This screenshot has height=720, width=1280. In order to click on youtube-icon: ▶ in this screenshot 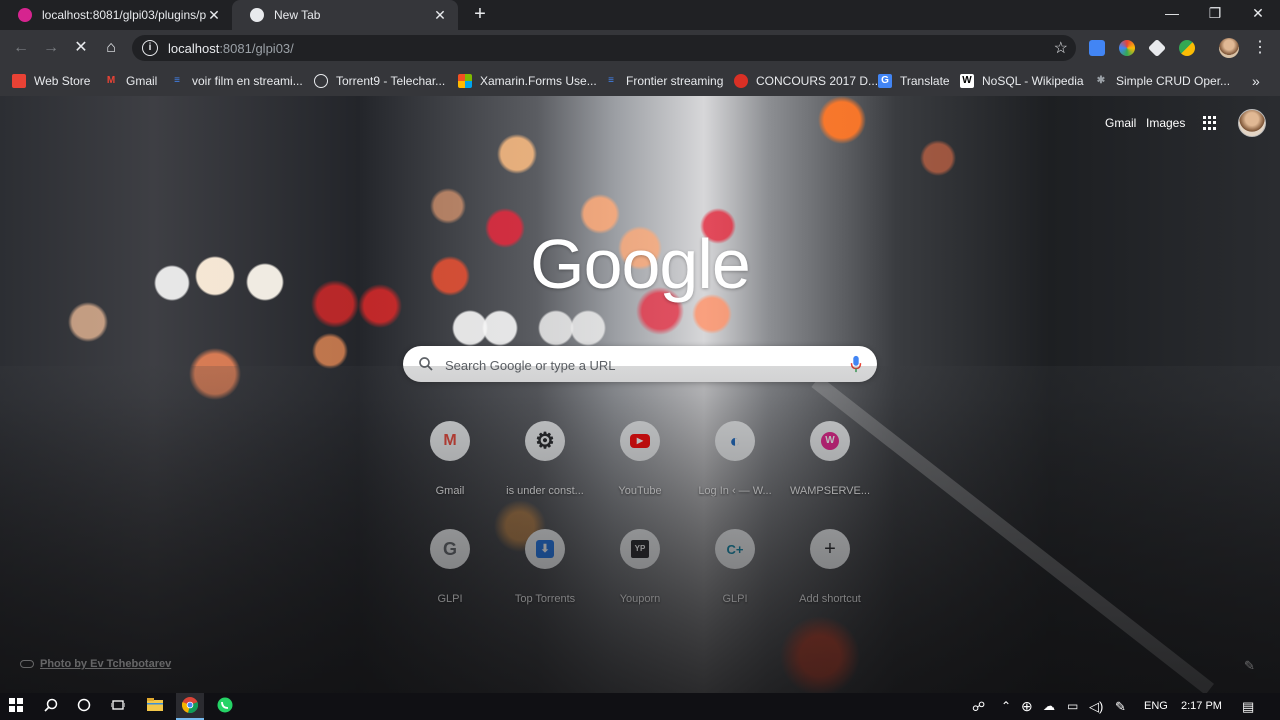, I will do `click(640, 441)`.